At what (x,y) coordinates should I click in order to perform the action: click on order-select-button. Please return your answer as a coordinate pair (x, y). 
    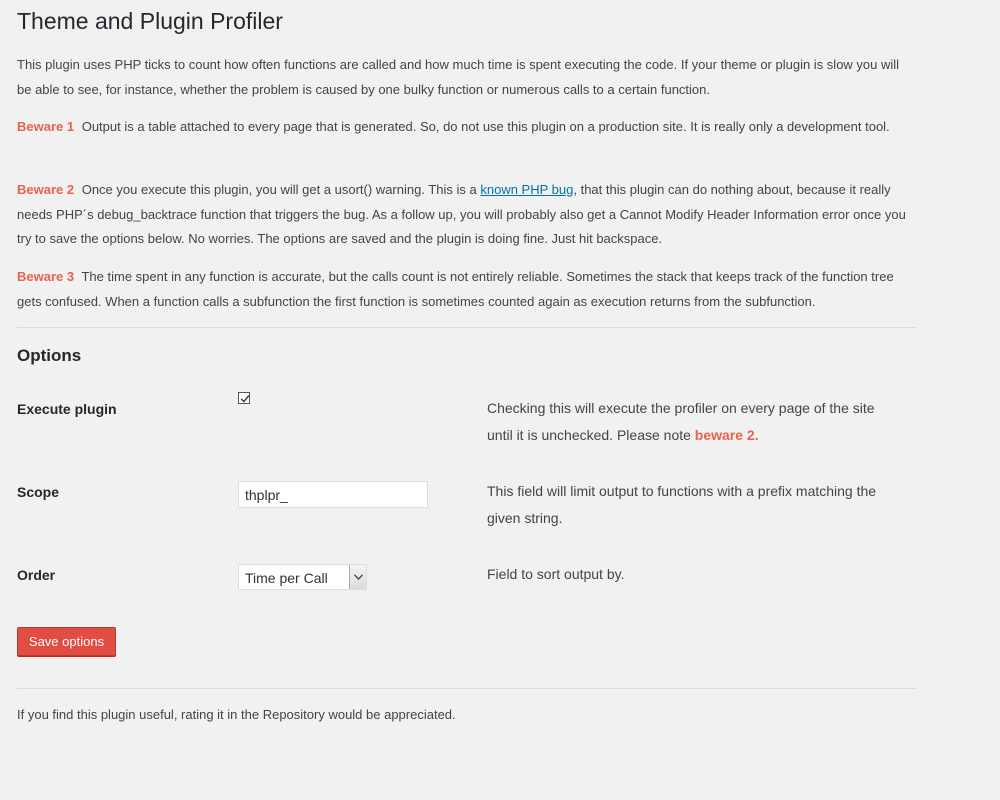
    Looking at the image, I should click on (357, 577).